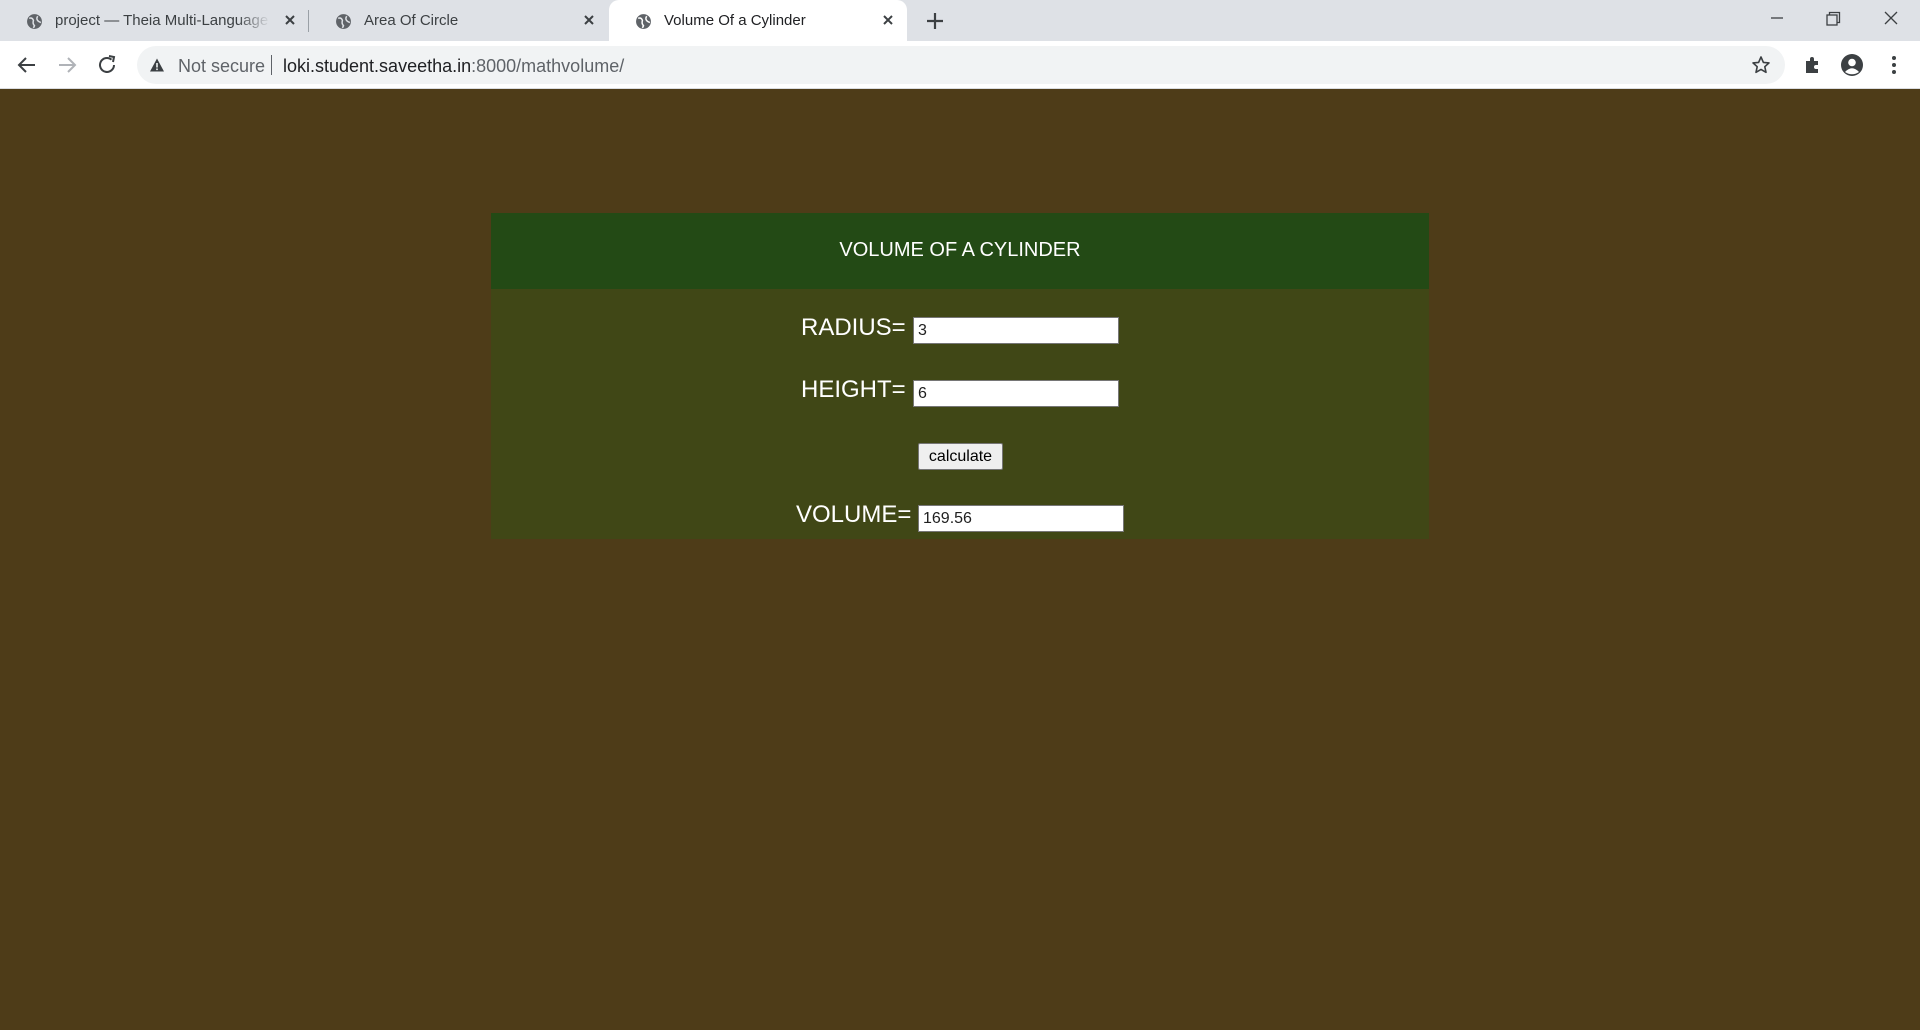 The width and height of the screenshot is (1920, 1030). What do you see at coordinates (107, 65) in the screenshot?
I see `reload-icon` at bounding box center [107, 65].